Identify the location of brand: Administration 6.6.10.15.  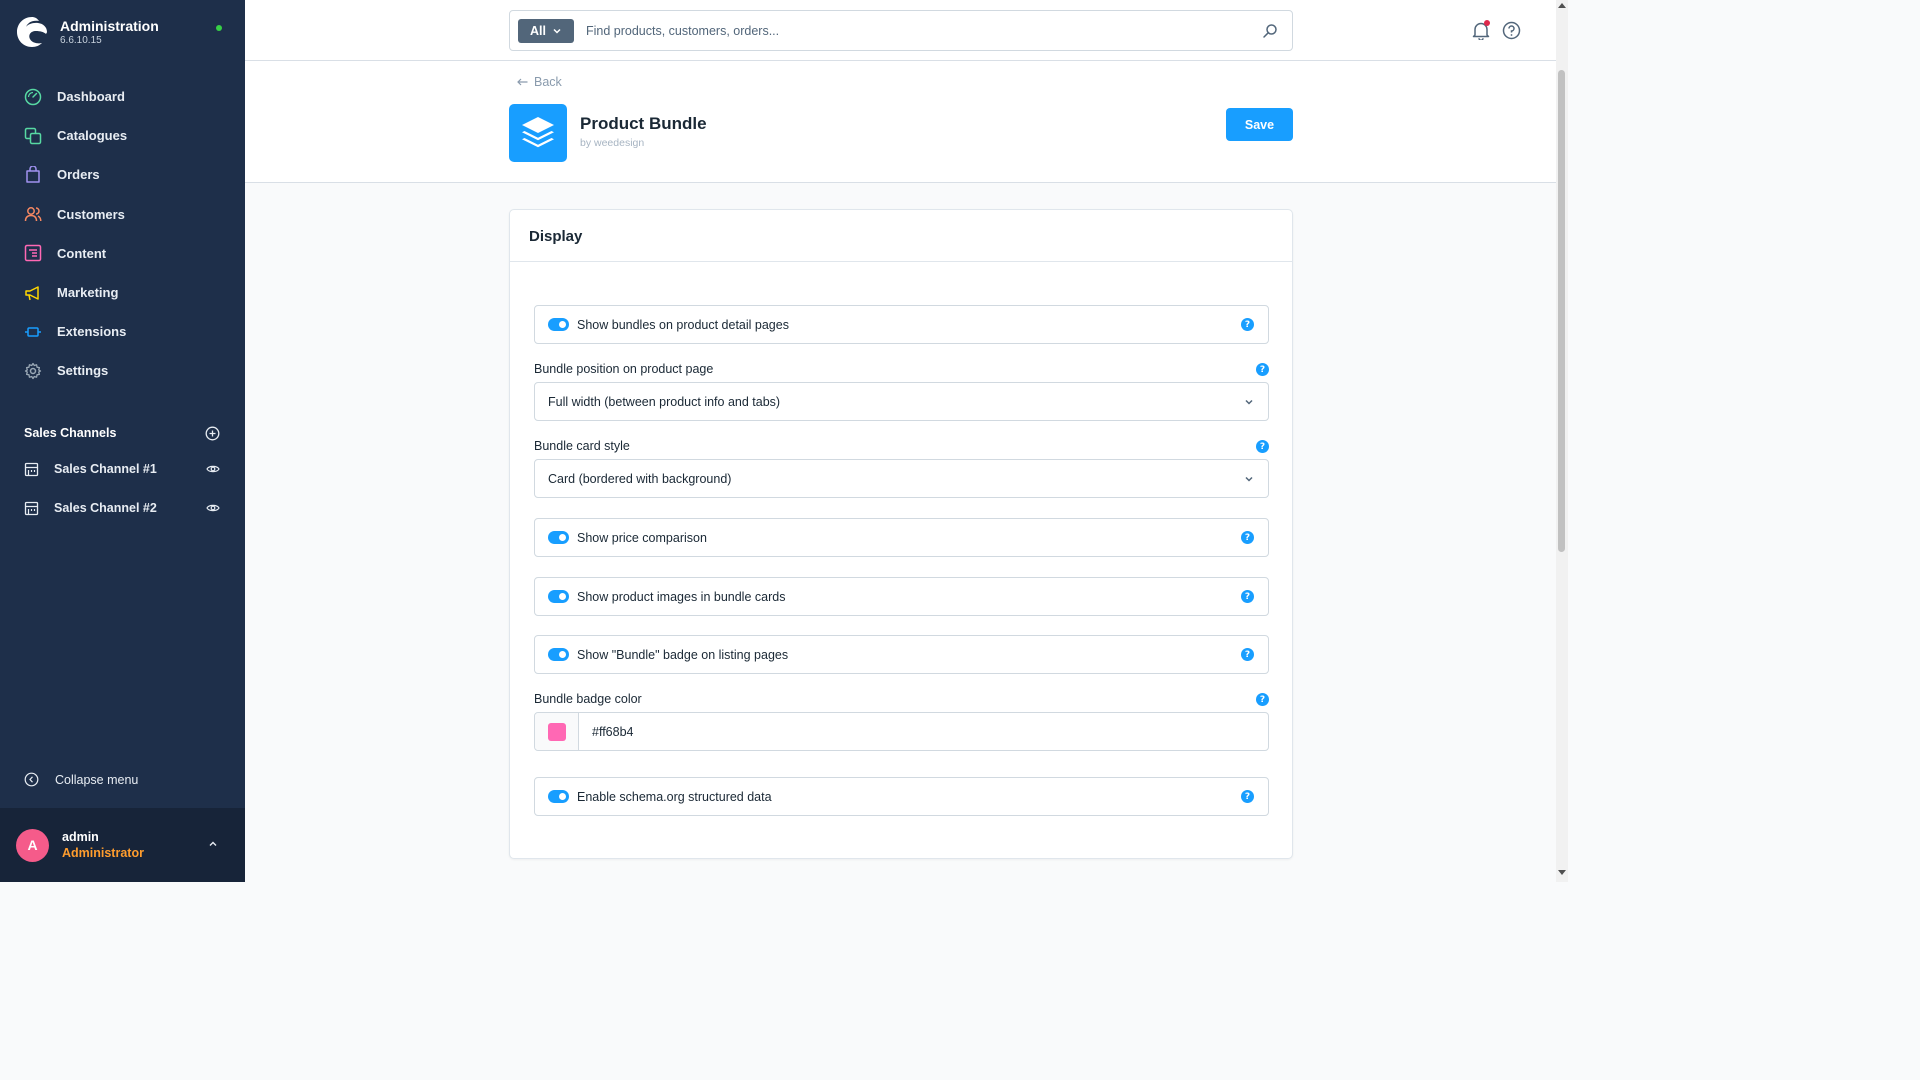
(87, 32).